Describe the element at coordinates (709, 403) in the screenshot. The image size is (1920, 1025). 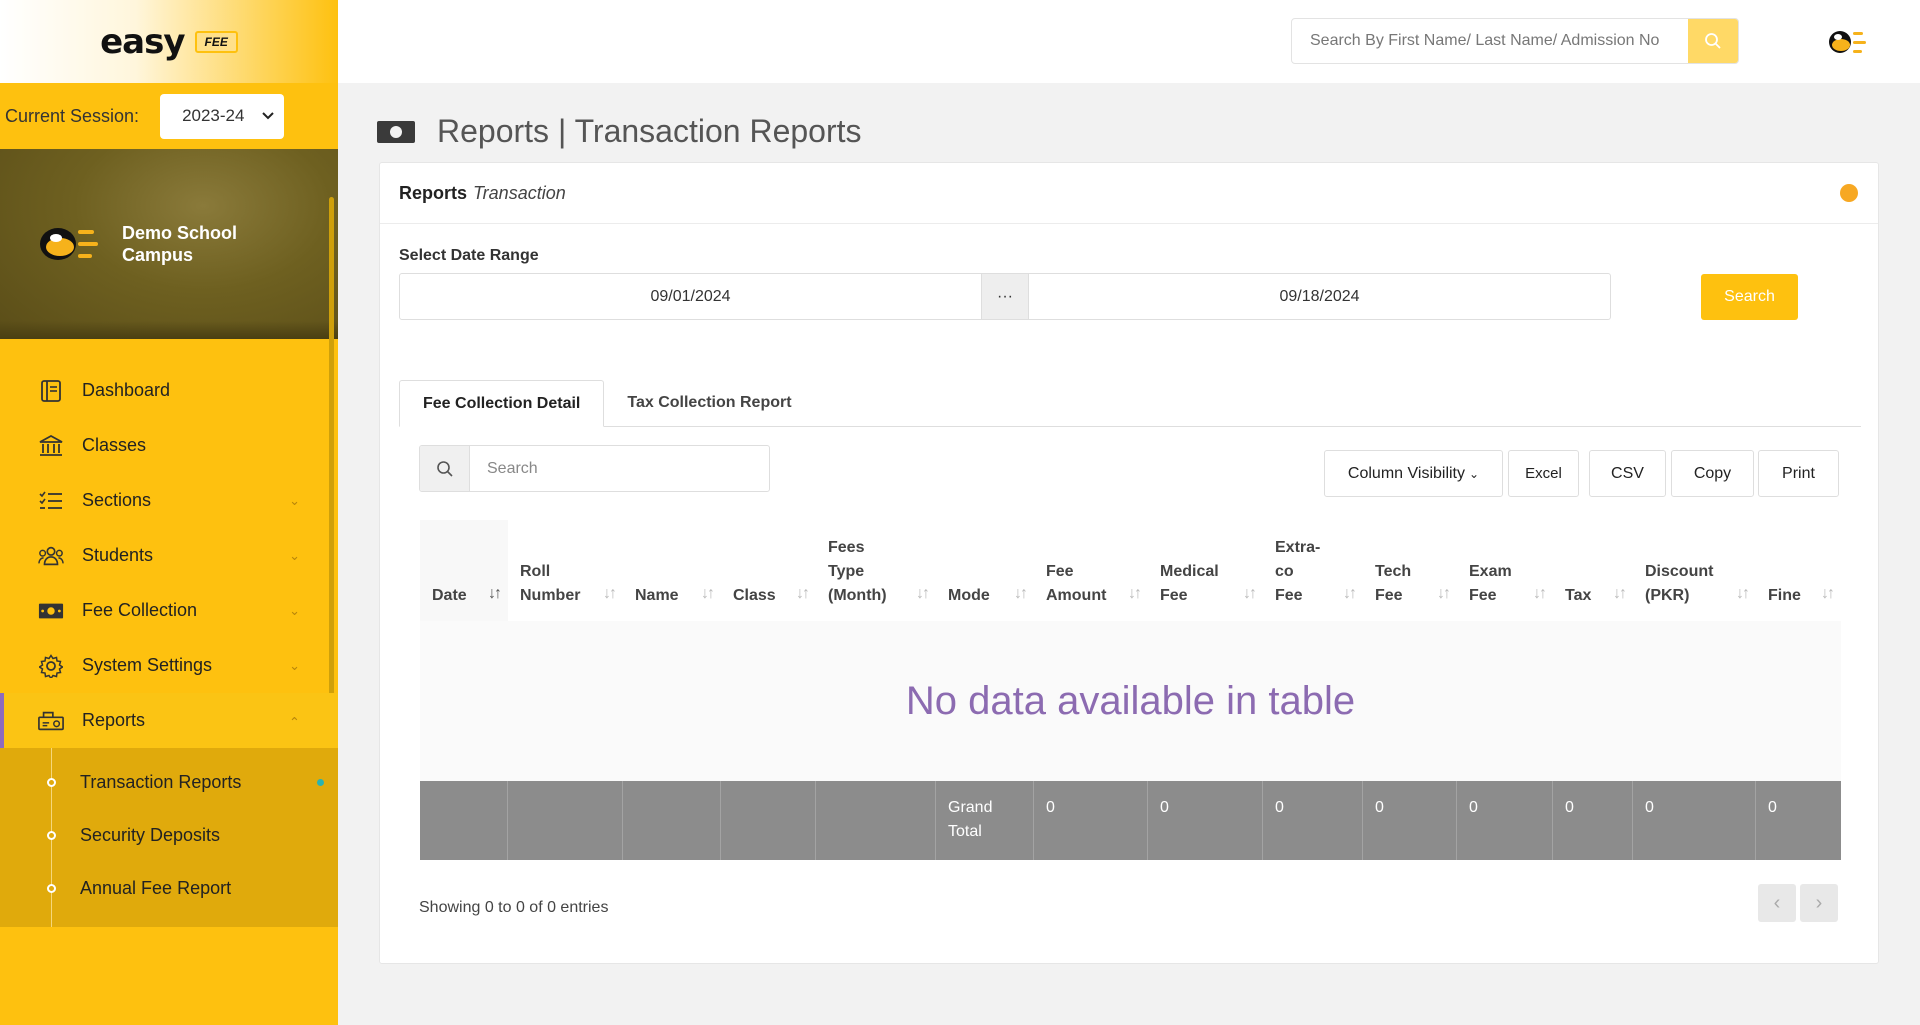
I see `tab-tax-collection-report: Tax Collection Report` at that location.